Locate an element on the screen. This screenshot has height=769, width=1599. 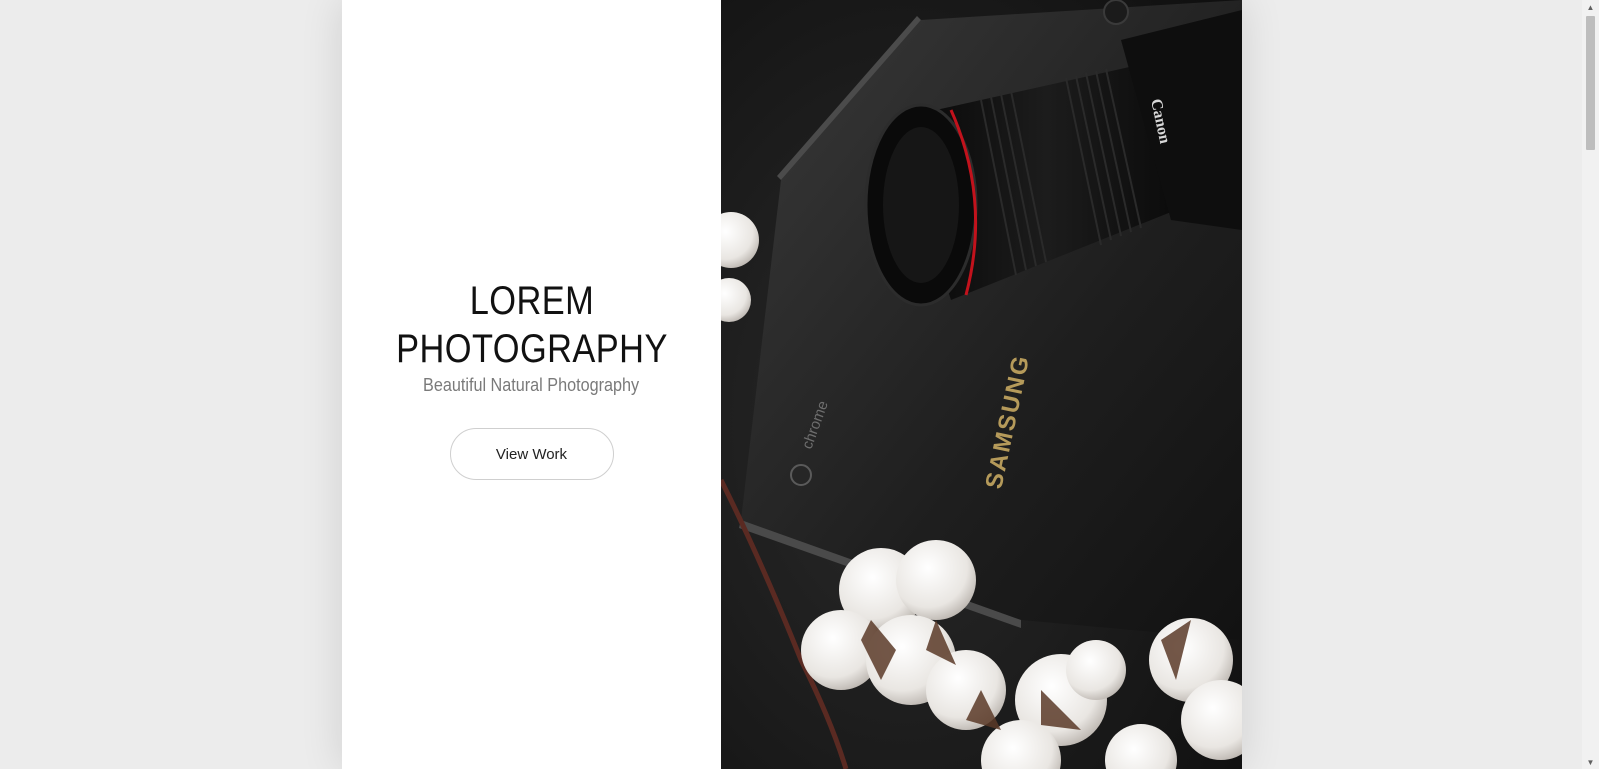
page-title: LOREM PHOTOGRAPHY is located at coordinates (532, 325).